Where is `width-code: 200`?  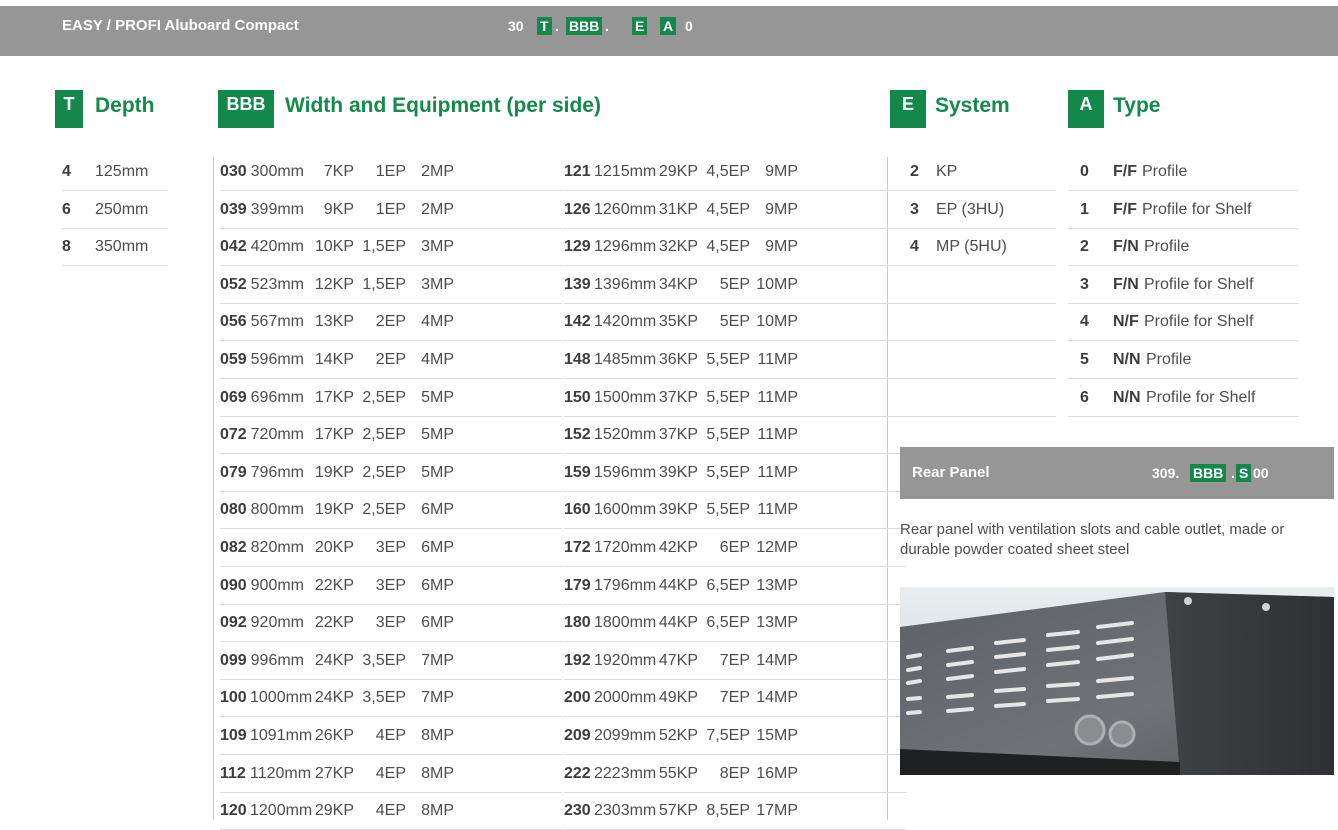 width-code: 200 is located at coordinates (577, 698).